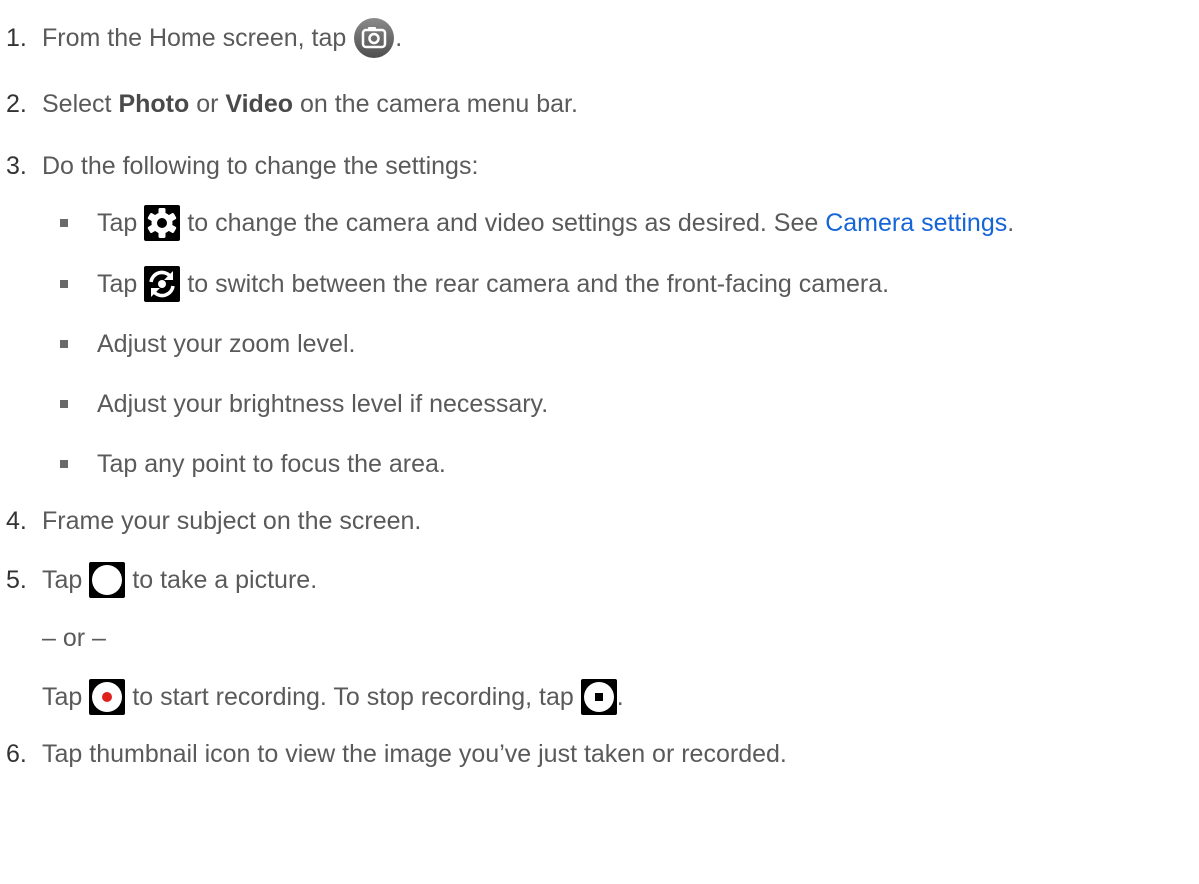 This screenshot has height=884, width=1199. I want to click on substep-text: Tap any point to focus the area., so click(271, 463).